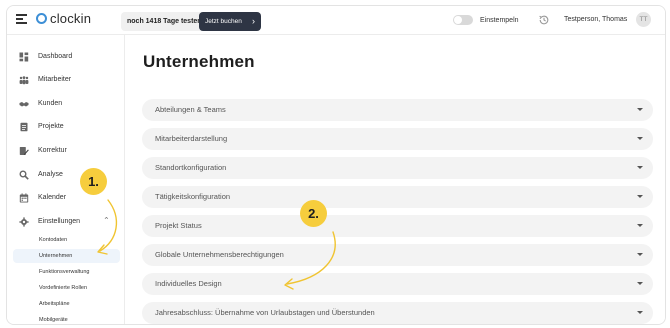 This screenshot has width=670, height=328. I want to click on section-label: Mitarbeiterdarstellung, so click(191, 138).